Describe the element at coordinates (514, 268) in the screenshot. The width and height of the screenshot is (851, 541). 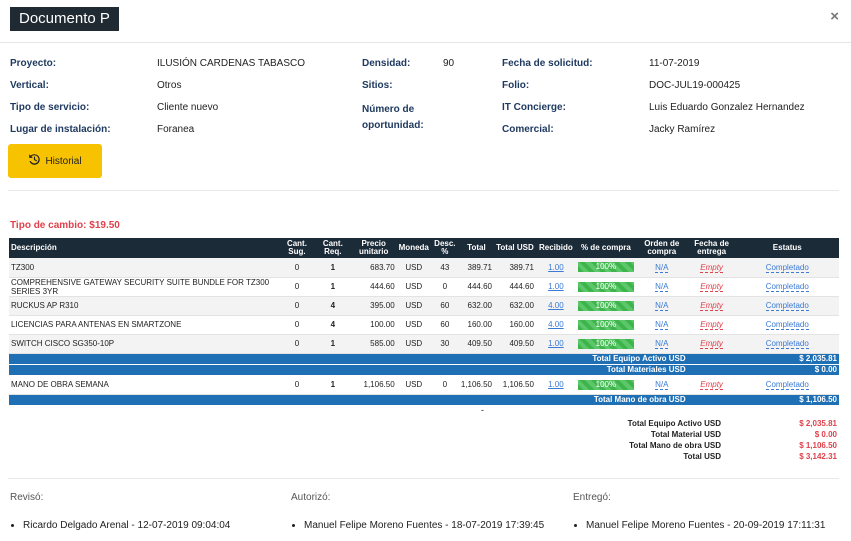
I see `total-usd-cell: 389.71` at that location.